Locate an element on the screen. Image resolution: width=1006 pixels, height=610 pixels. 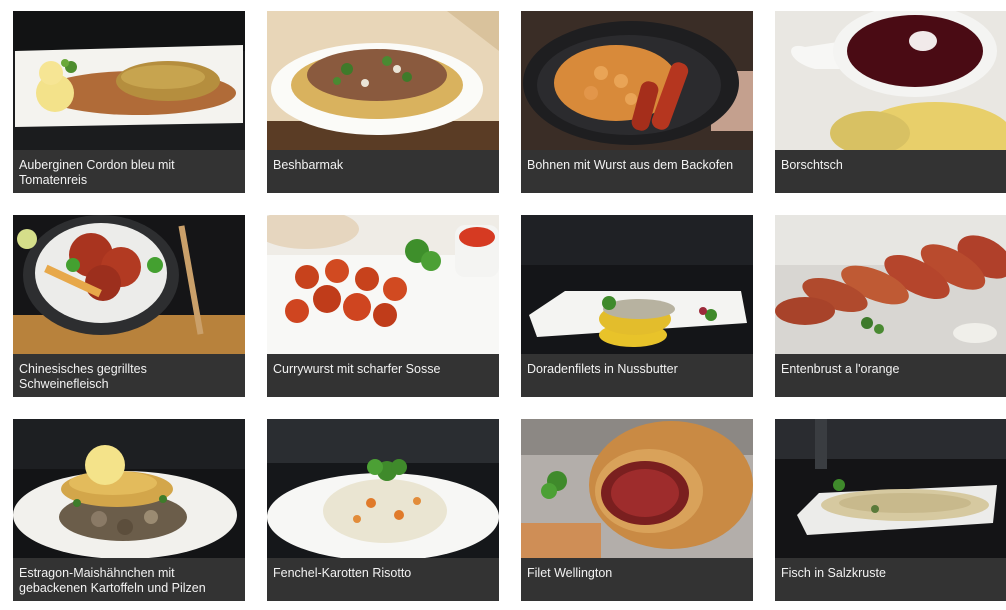
recipe-card: Doradenfilets in Nussbutter is located at coordinates (637, 306).